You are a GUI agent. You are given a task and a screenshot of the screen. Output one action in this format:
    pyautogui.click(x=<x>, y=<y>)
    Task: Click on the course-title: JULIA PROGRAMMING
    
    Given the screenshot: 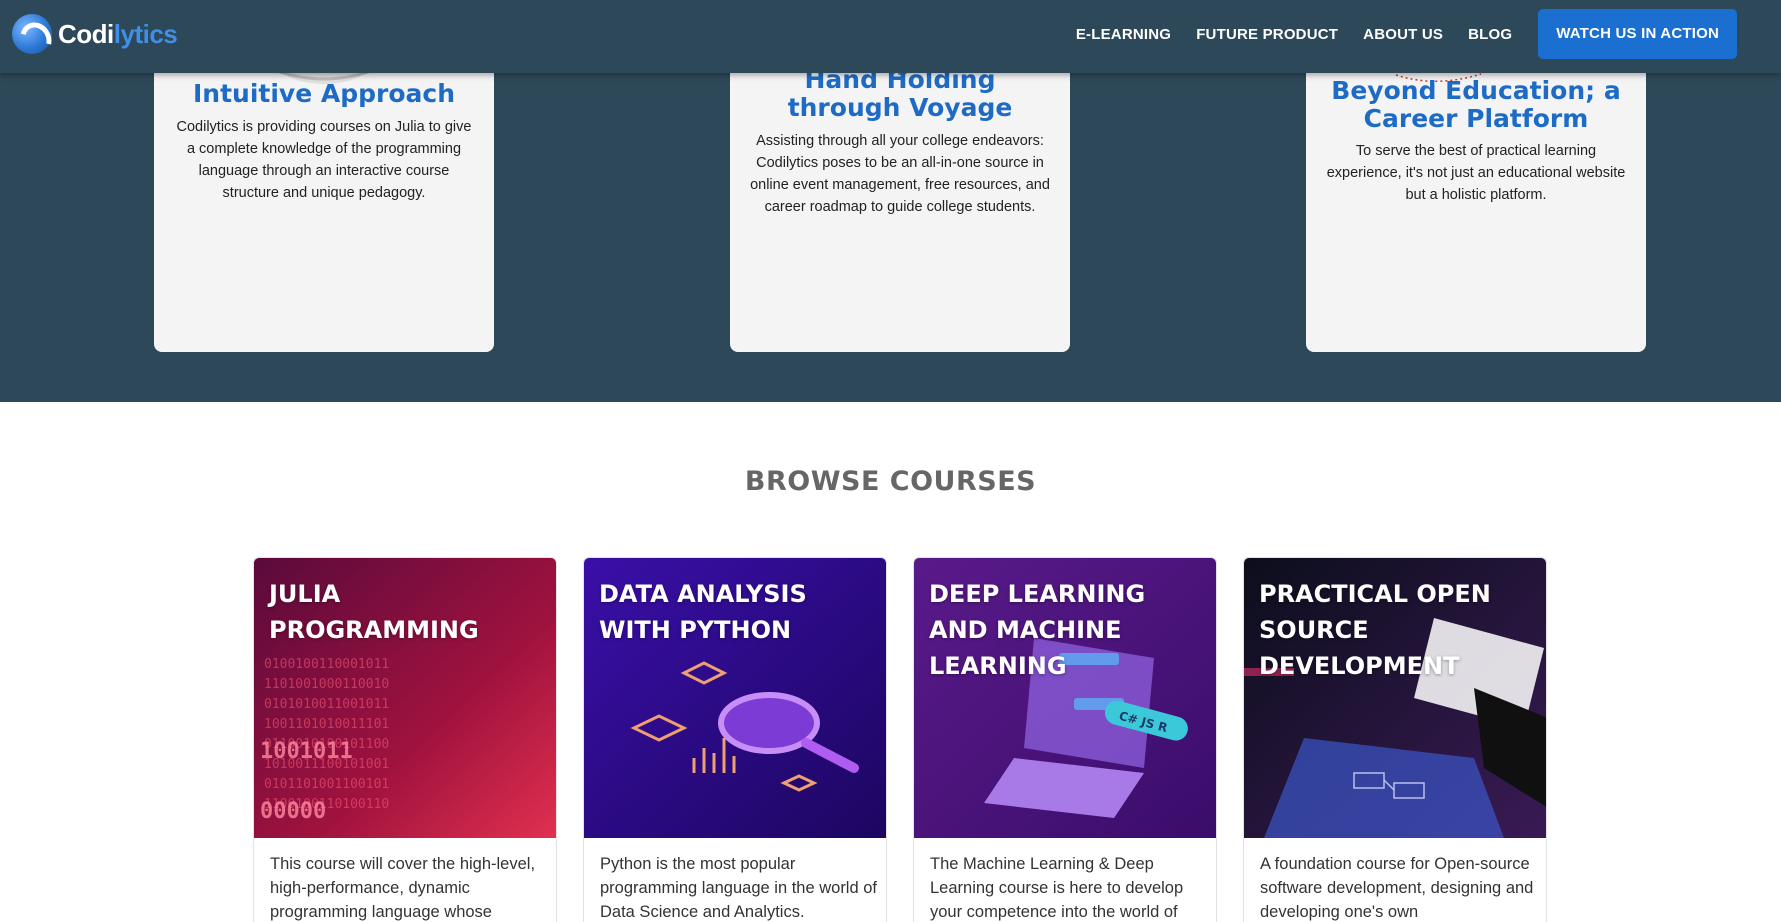 What is the action you would take?
    pyautogui.click(x=374, y=612)
    